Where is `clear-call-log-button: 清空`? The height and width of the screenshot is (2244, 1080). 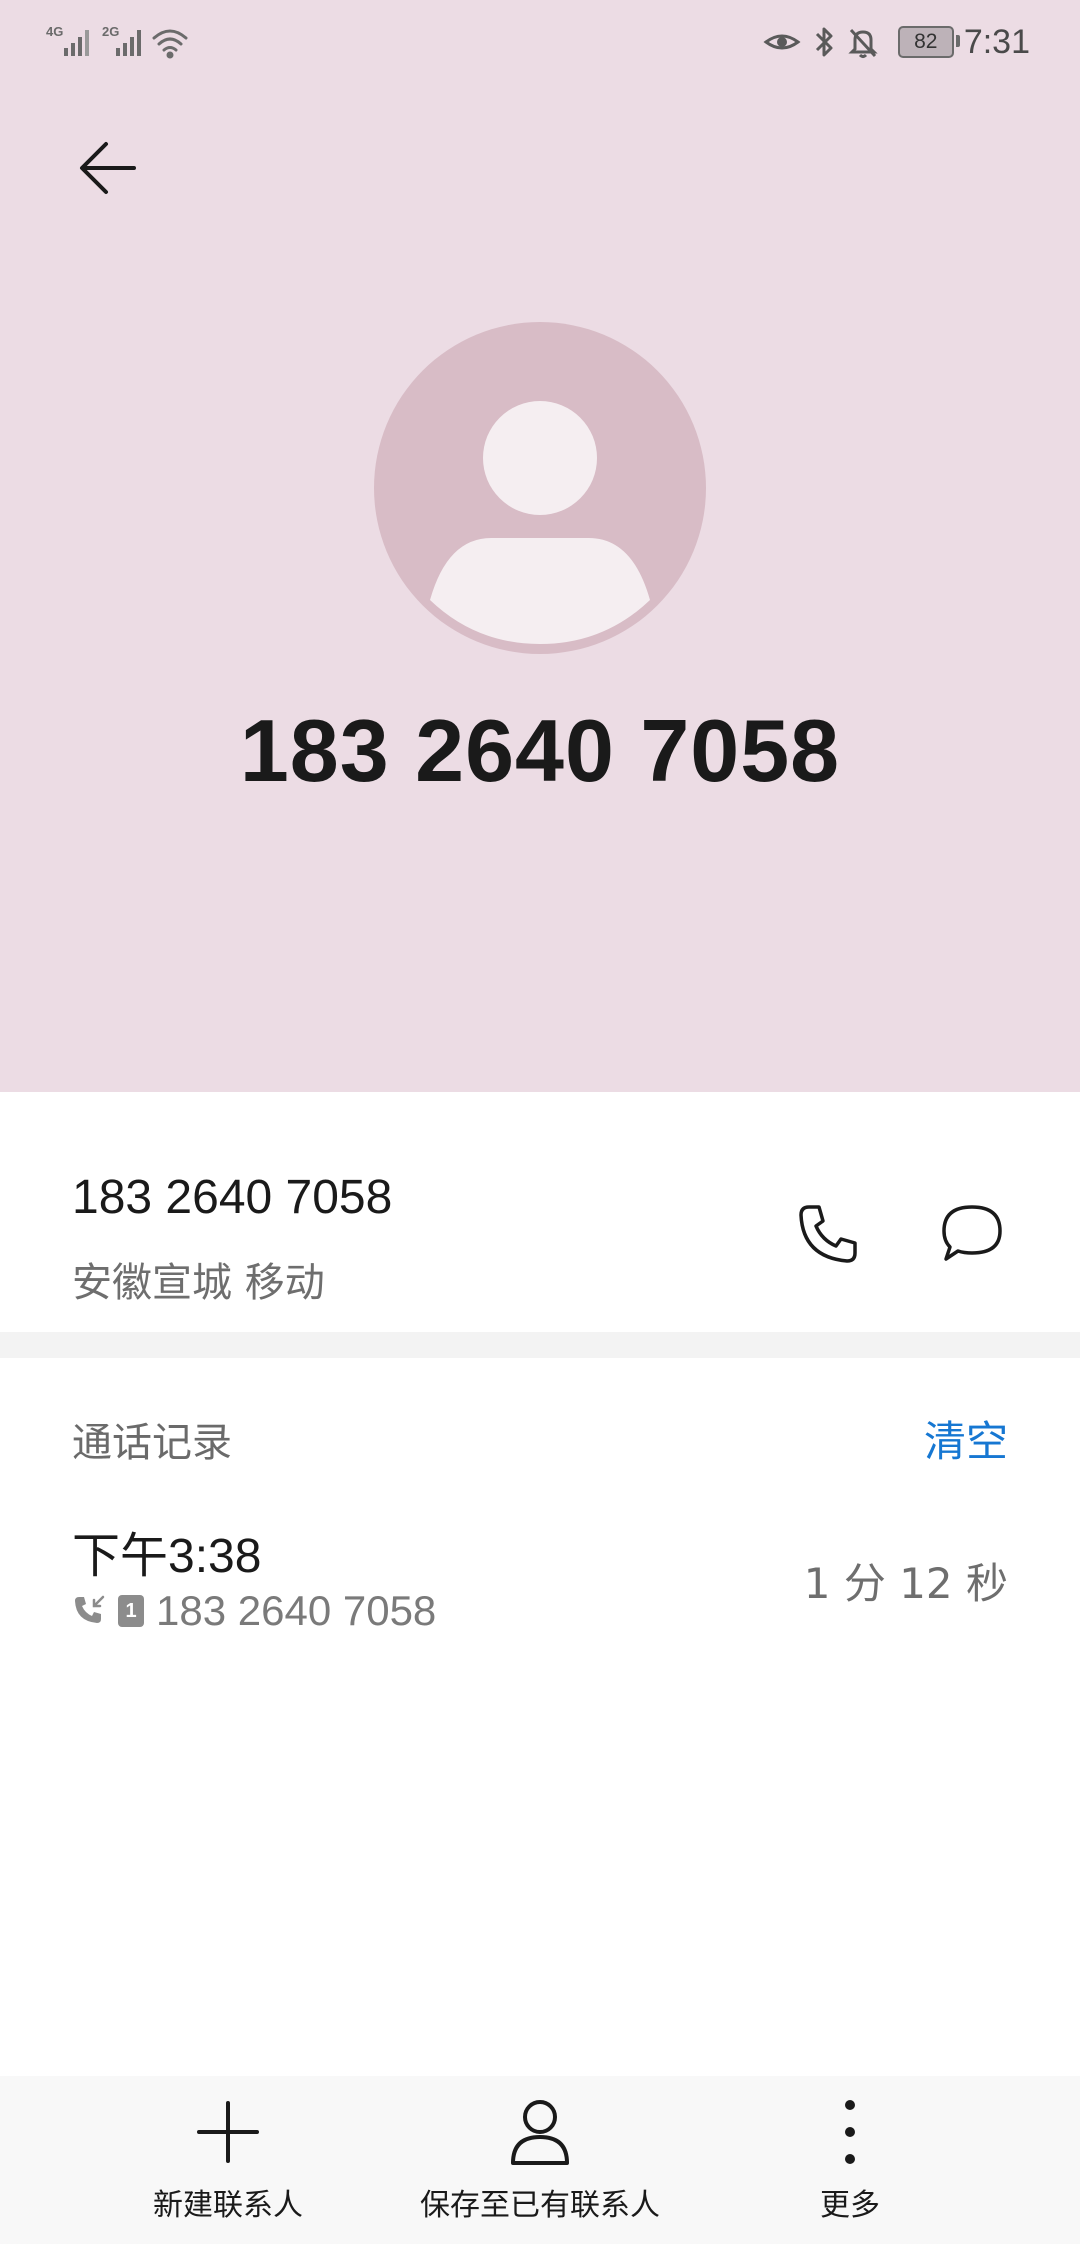
clear-call-log-button: 清空 is located at coordinates (966, 1438).